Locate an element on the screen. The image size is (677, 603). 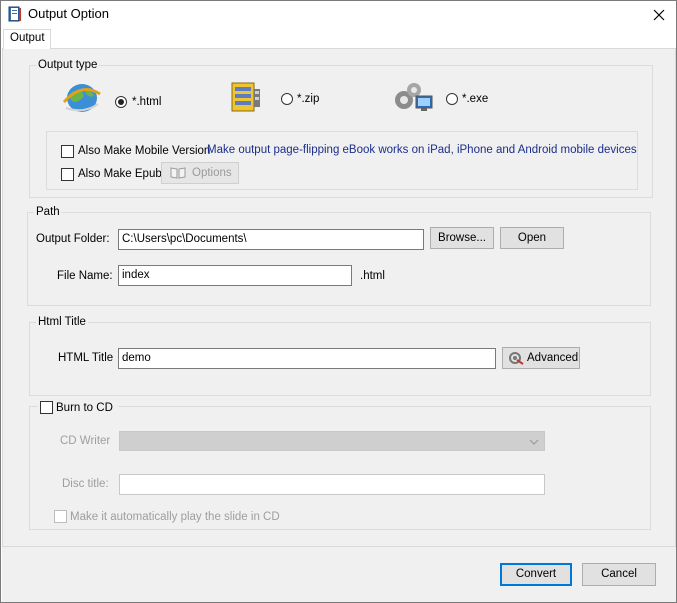
open-button: Open is located at coordinates (532, 238).